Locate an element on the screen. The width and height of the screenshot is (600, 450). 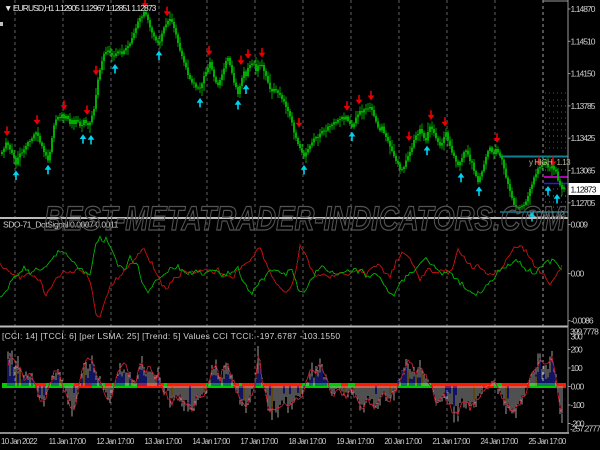
svg-text: 1.14870 is located at coordinates (583, 9).